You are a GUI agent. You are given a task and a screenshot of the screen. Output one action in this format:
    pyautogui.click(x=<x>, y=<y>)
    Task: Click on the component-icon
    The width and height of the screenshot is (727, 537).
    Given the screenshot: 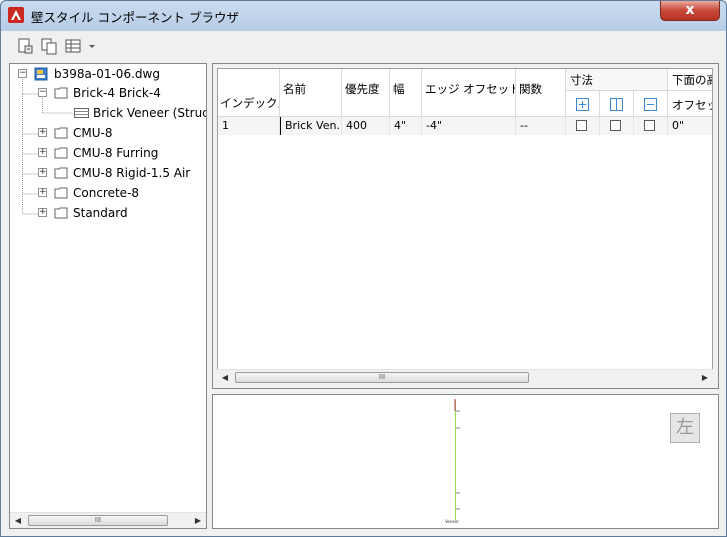 What is the action you would take?
    pyautogui.click(x=81, y=113)
    